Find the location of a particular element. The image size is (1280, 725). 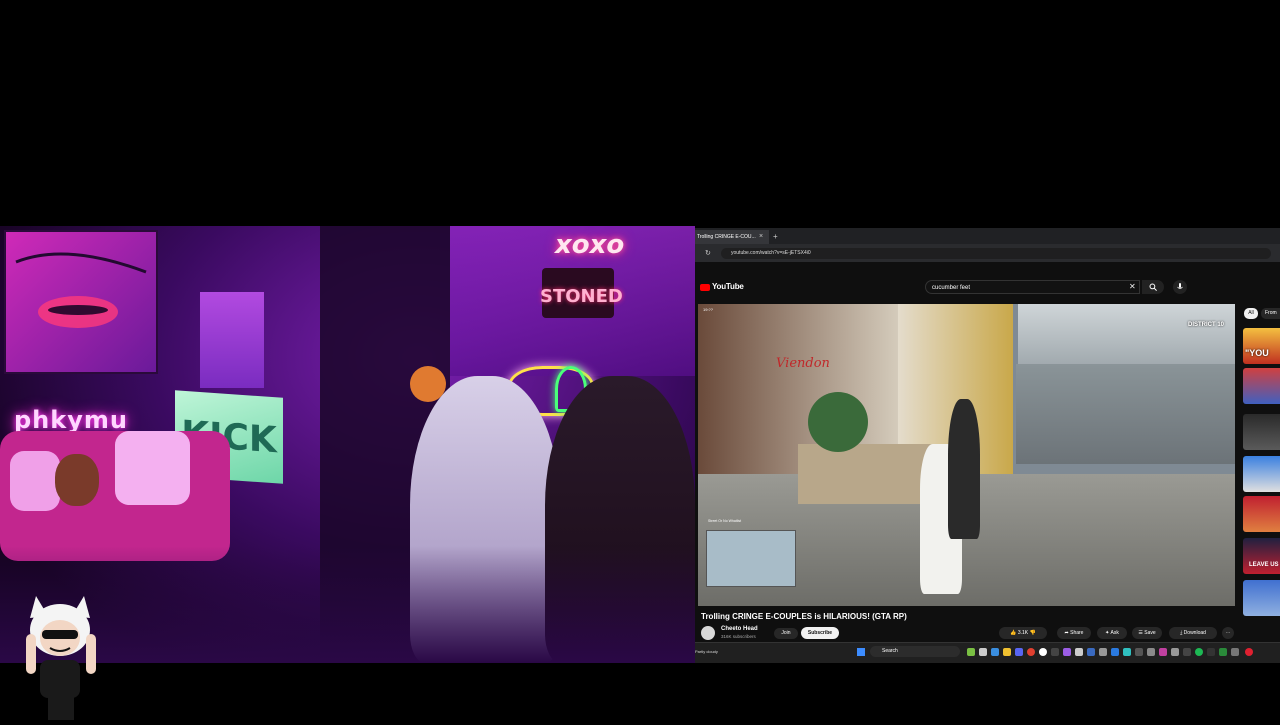

search-icon is located at coordinates (1153, 287).